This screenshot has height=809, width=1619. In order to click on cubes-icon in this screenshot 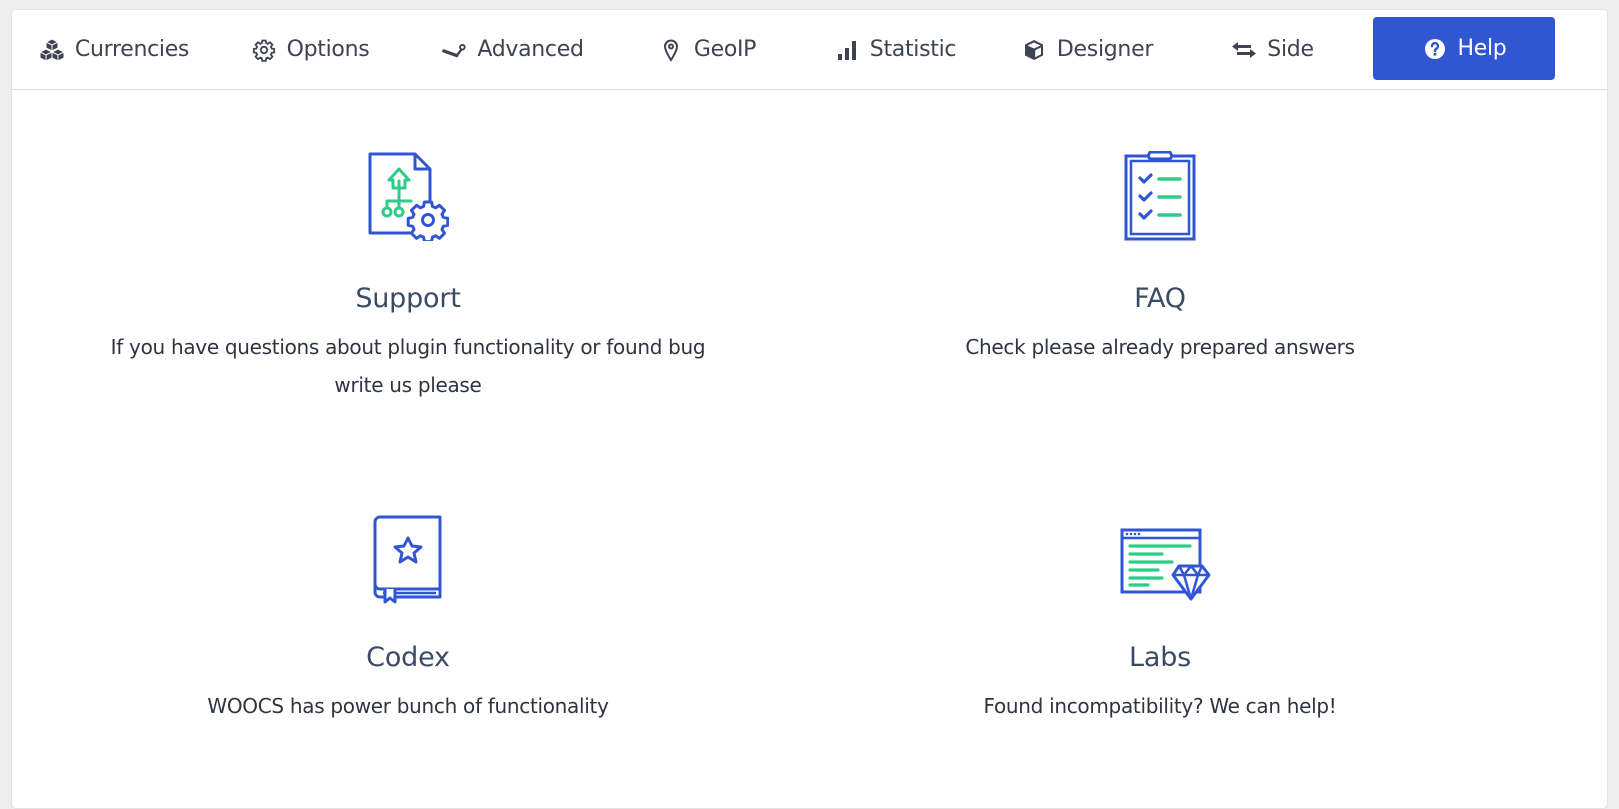, I will do `click(52, 50)`.